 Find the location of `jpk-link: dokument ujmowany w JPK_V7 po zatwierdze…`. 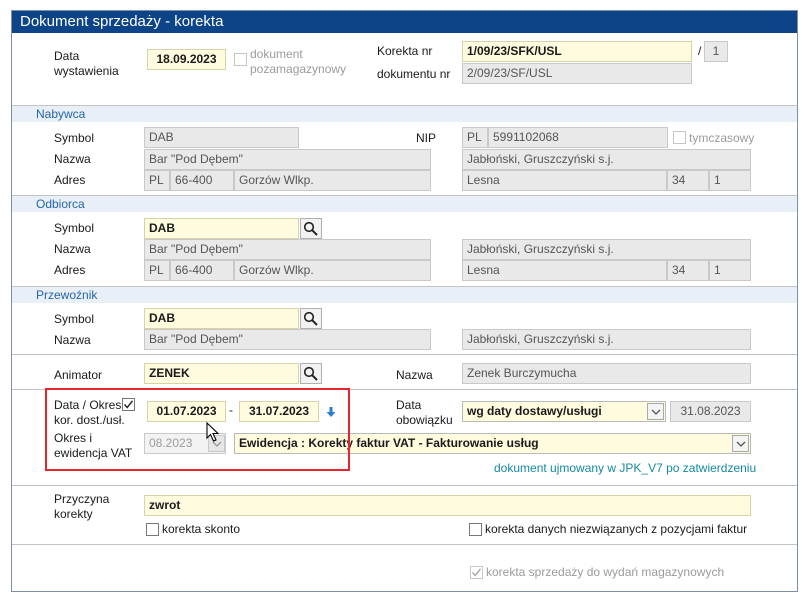

jpk-link: dokument ujmowany w JPK_V7 po zatwierdze… is located at coordinates (625, 468).